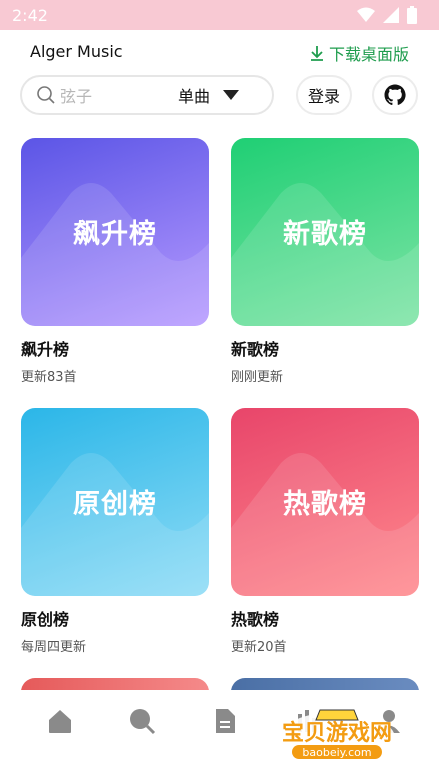 Image resolution: width=439 pixels, height=780 pixels. Describe the element at coordinates (115, 348) in the screenshot. I see `chart-title: 飙升榜` at that location.